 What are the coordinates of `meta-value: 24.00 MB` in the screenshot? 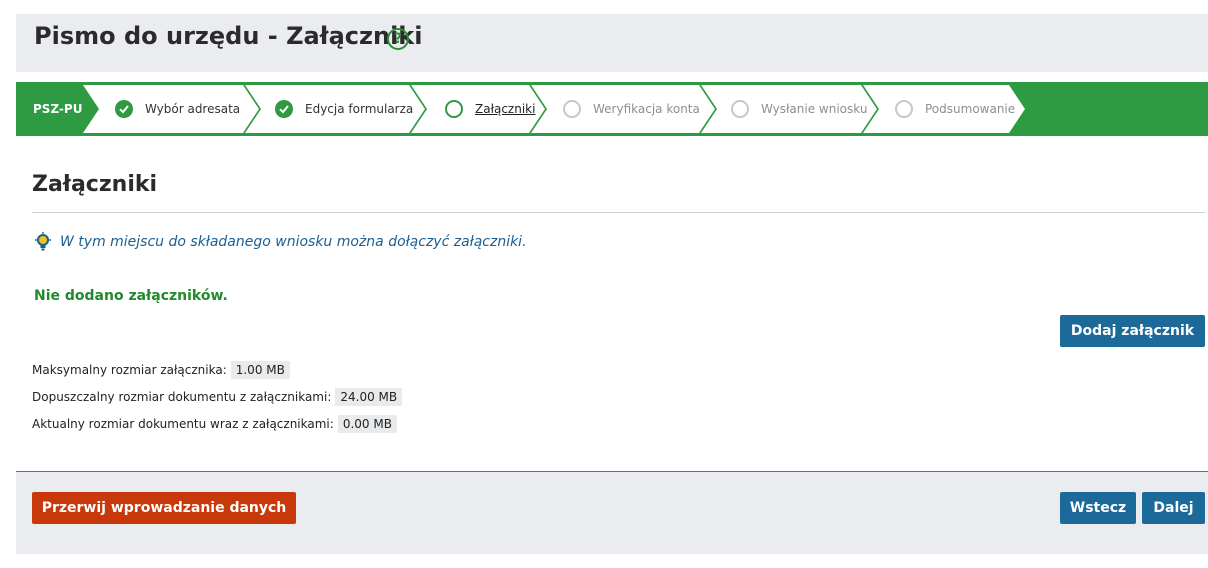 It's located at (369, 397).